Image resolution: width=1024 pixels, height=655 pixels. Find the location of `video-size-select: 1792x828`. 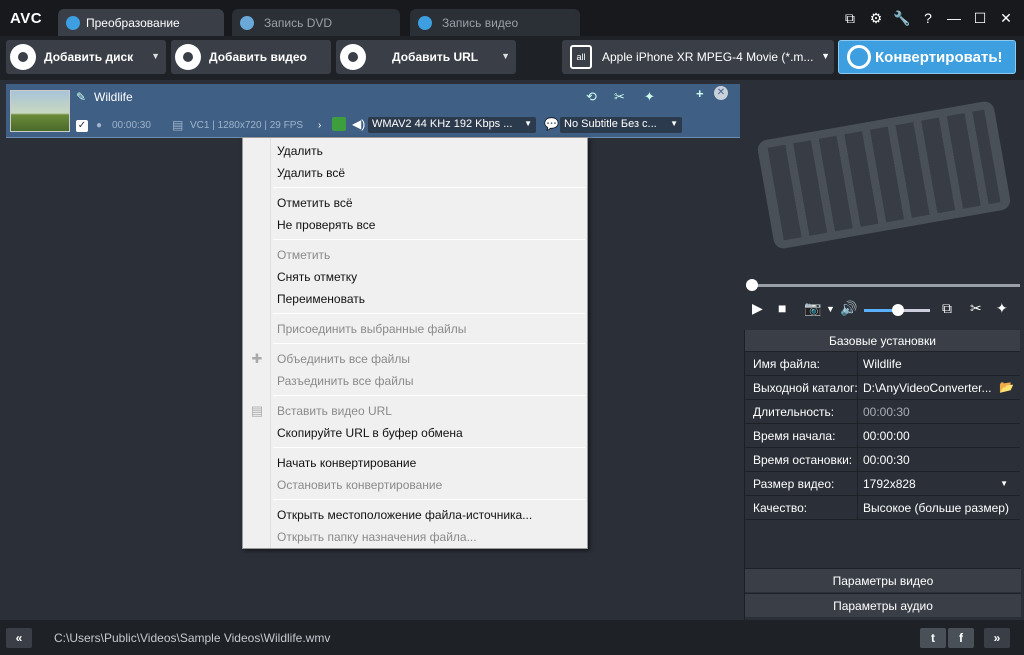

video-size-select: 1792x828 is located at coordinates (939, 484).